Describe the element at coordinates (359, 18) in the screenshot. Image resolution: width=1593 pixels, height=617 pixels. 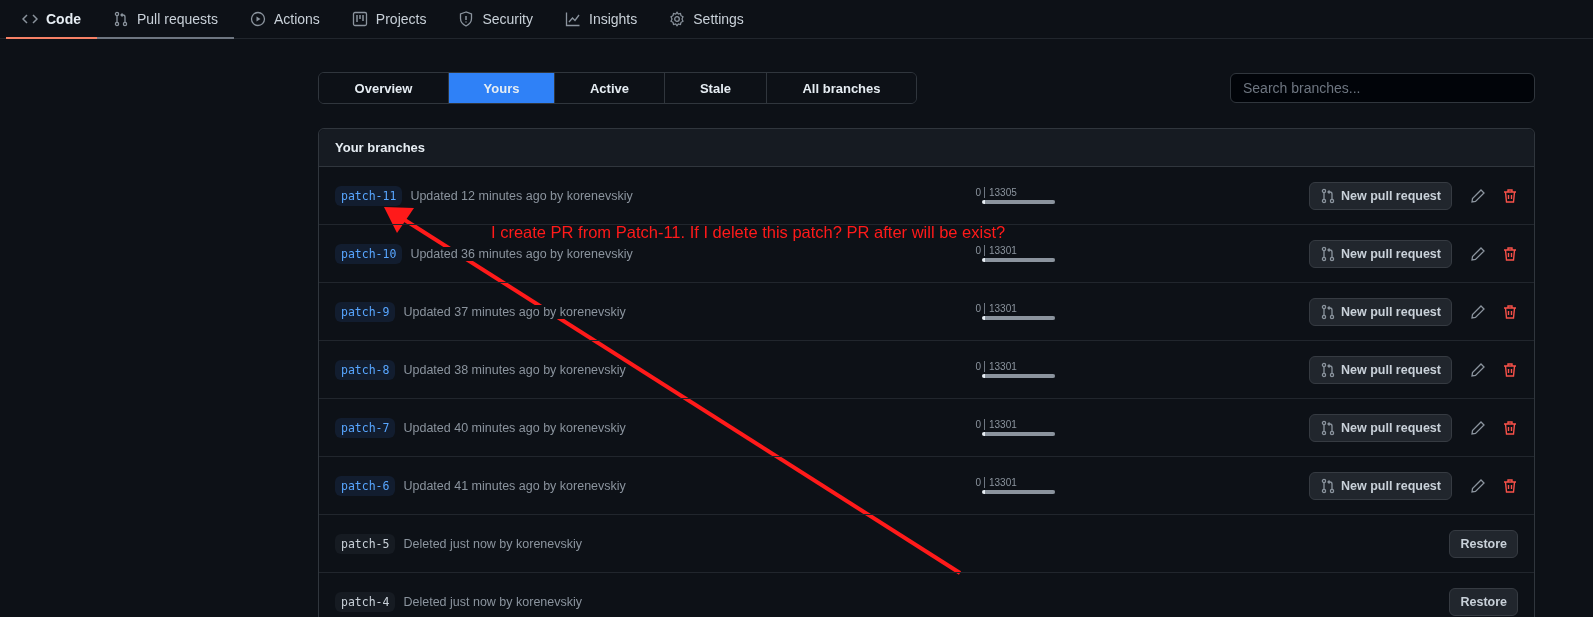
I see `board-icon` at that location.